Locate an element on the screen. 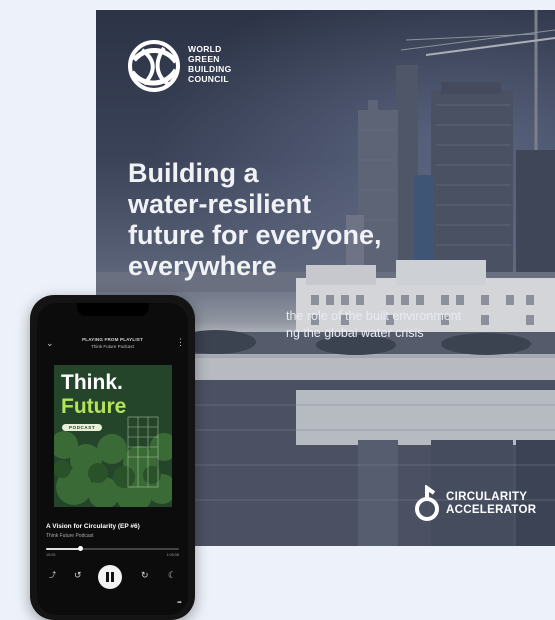  globe-swirl-icon is located at coordinates (154, 66).